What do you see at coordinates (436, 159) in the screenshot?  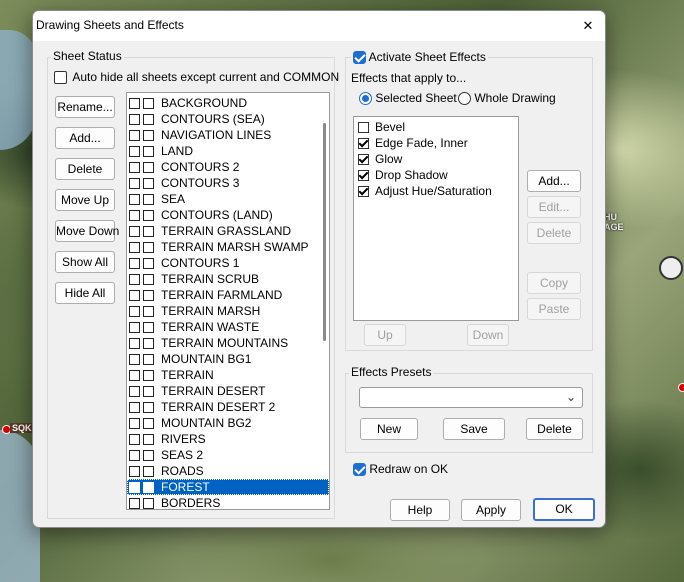 I see `effect-row: Glow` at bounding box center [436, 159].